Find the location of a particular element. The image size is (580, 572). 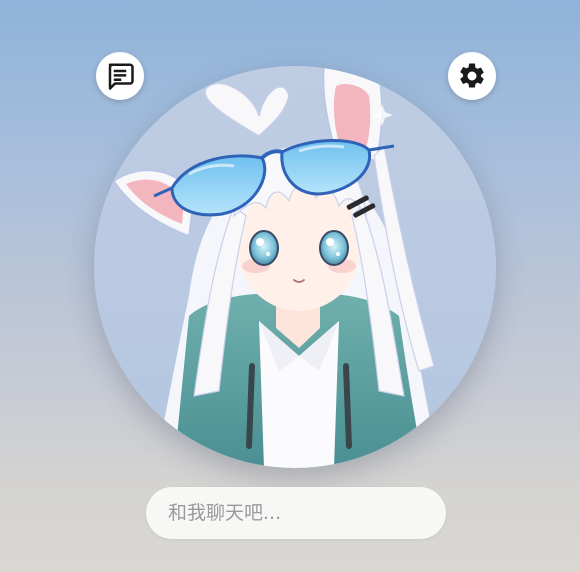

chat-message-icon is located at coordinates (120, 76).